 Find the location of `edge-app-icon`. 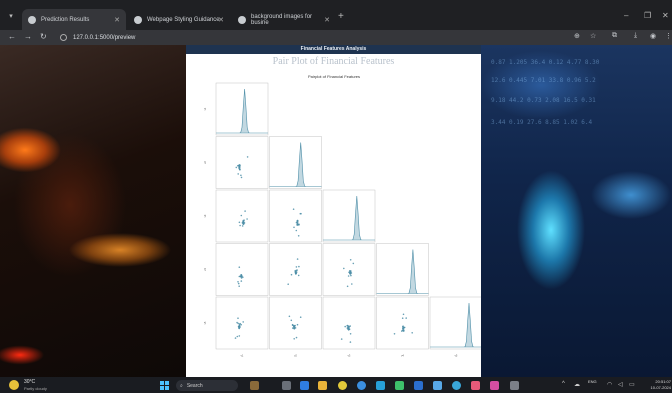

edge-app-icon is located at coordinates (304, 385).